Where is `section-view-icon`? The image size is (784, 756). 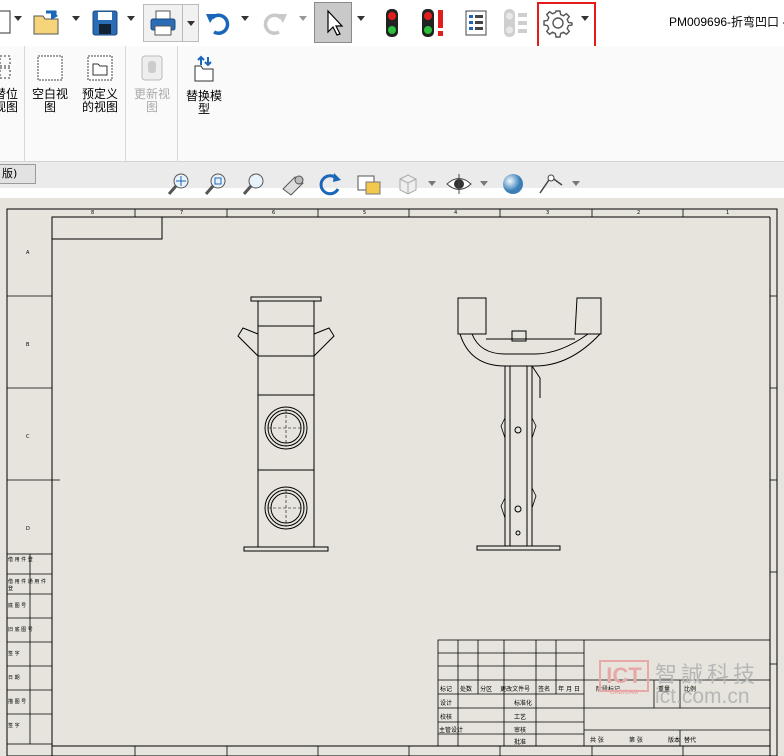 section-view-icon is located at coordinates (369, 184).